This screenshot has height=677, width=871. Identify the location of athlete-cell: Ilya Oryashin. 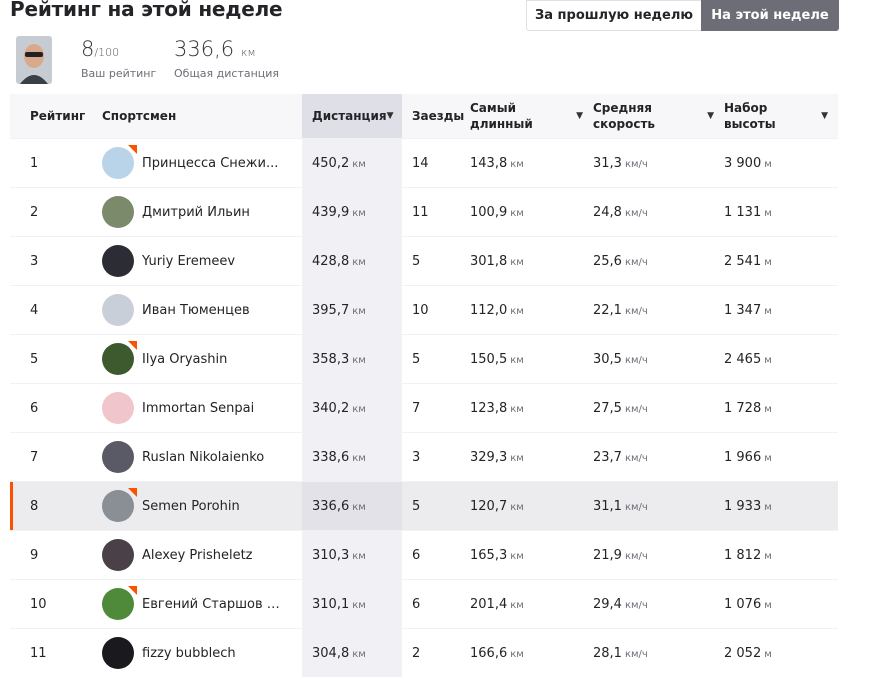
(202, 359).